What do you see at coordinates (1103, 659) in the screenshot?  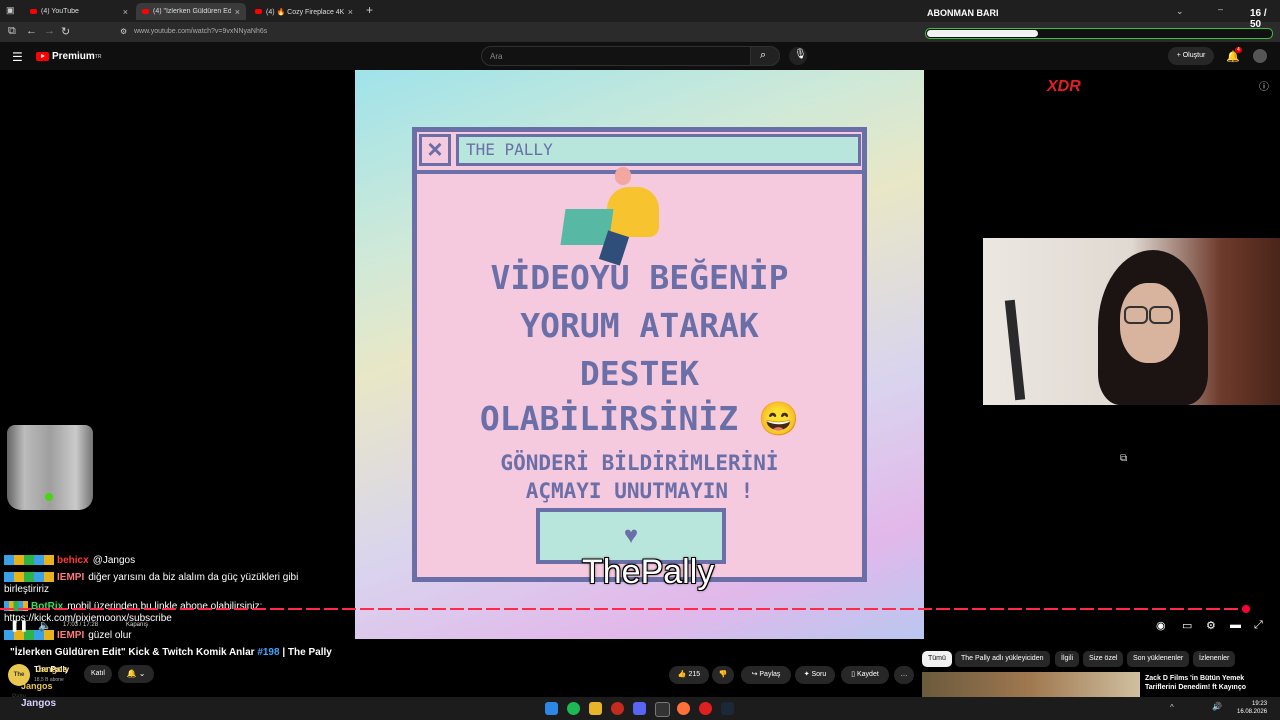 I see `chip-for-you: Size özel` at bounding box center [1103, 659].